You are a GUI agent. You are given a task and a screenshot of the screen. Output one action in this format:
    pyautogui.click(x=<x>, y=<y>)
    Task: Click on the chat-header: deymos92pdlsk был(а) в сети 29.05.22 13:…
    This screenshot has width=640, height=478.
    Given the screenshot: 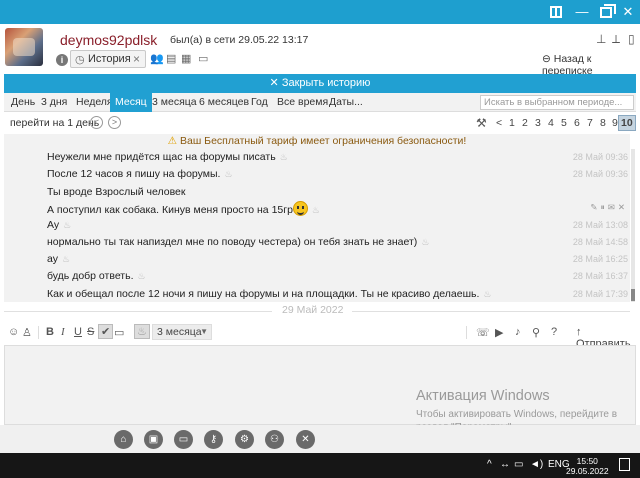 What is the action you would take?
    pyautogui.click(x=320, y=50)
    